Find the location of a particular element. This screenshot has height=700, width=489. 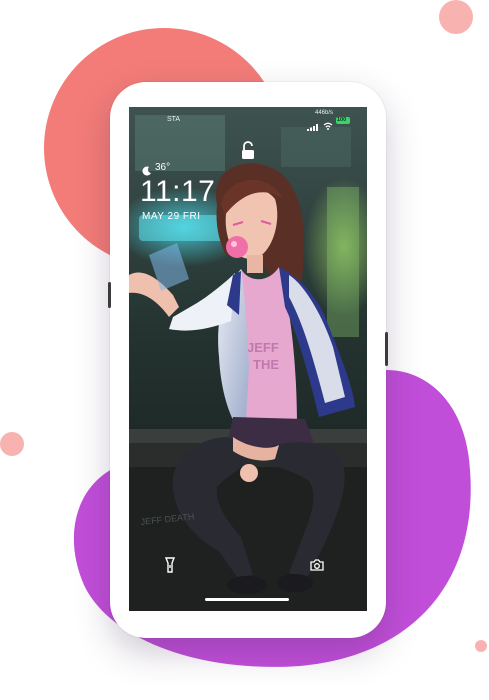

moon-icon is located at coordinates (147, 169).